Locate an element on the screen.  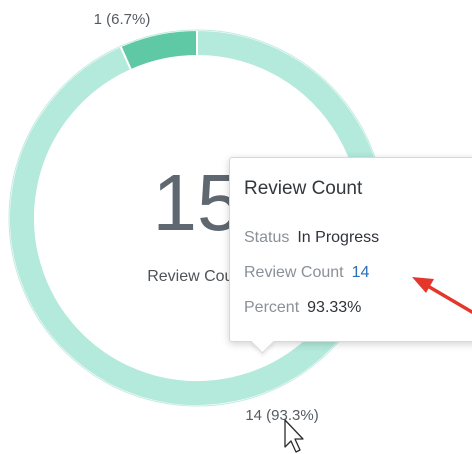
tooltip-value: In Progress is located at coordinates (338, 237).